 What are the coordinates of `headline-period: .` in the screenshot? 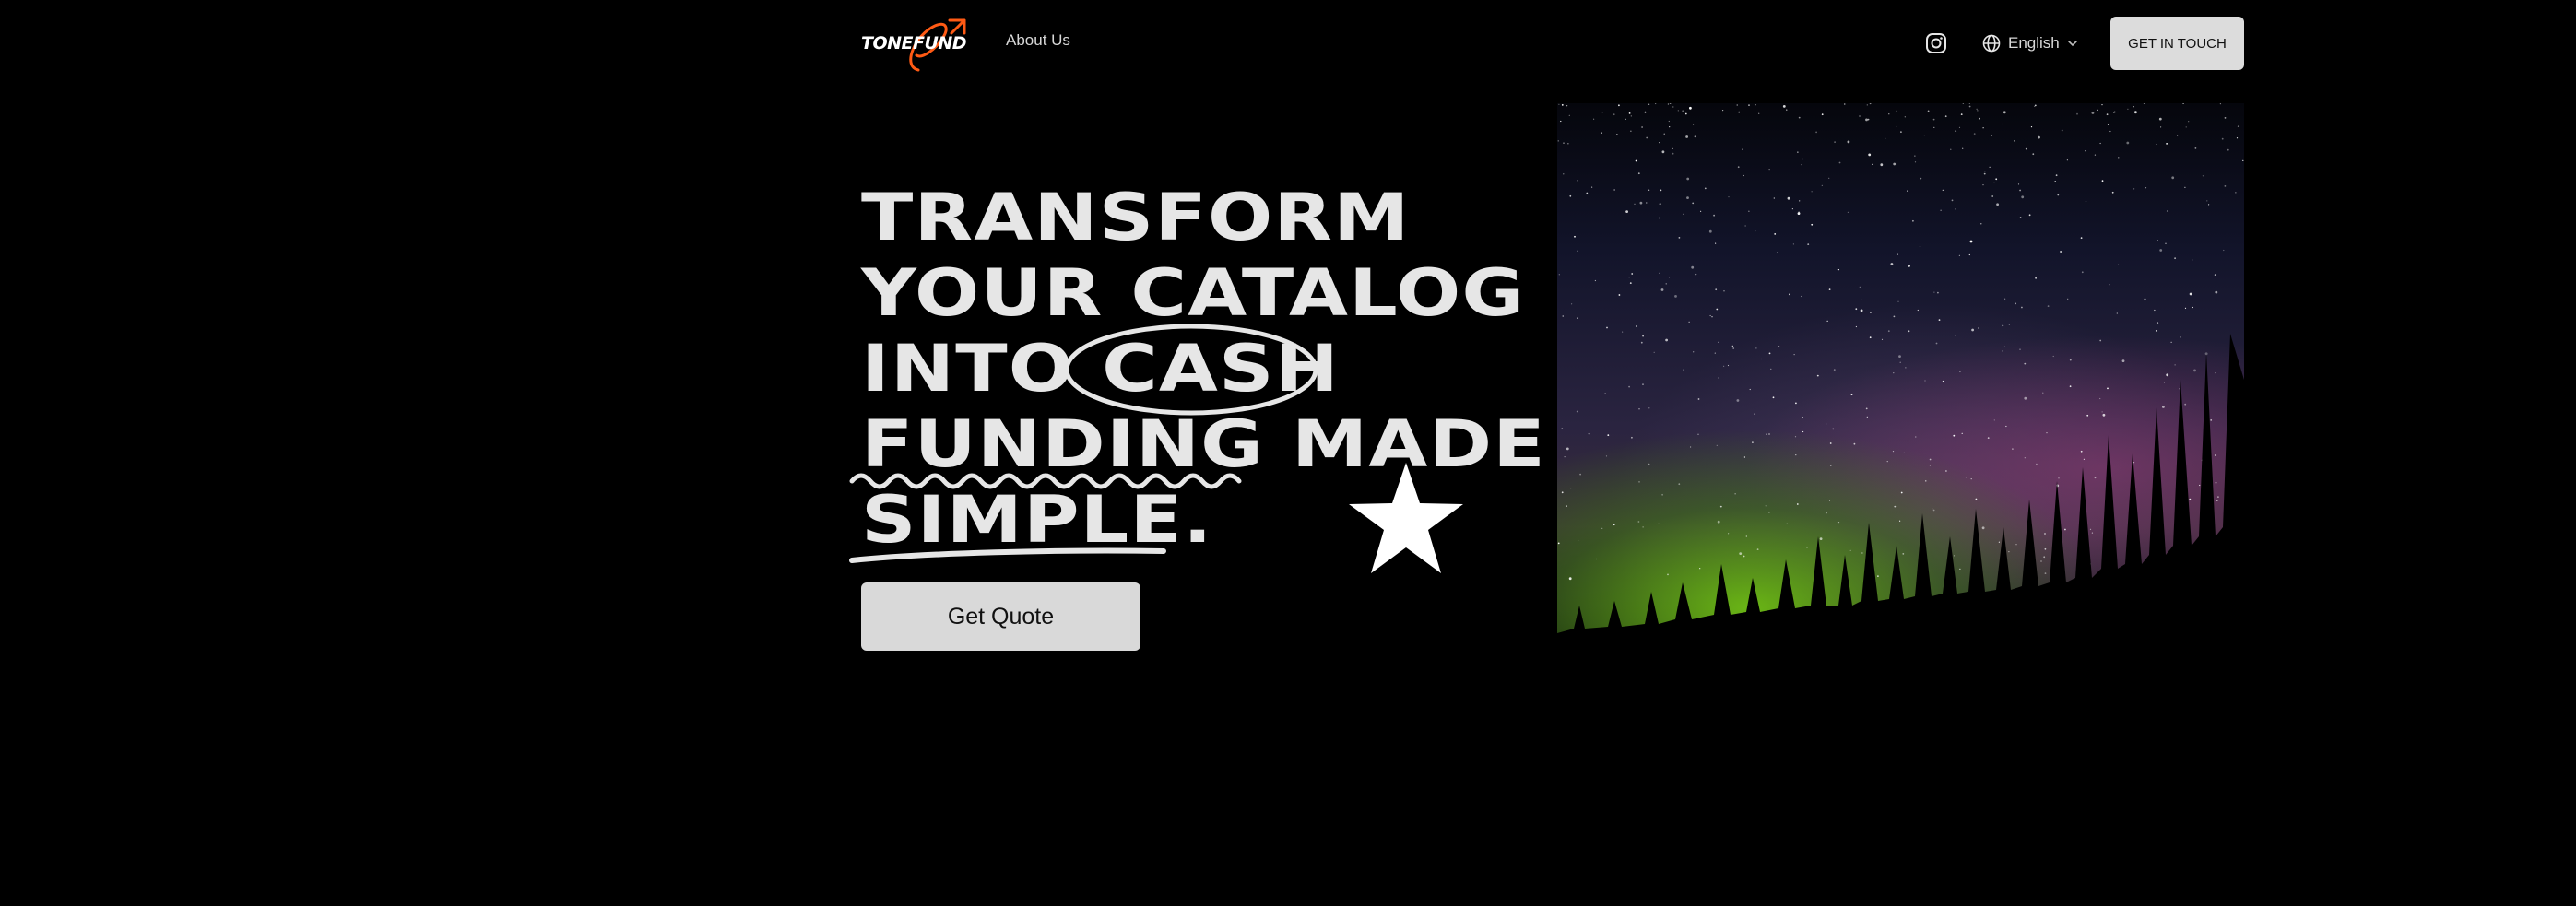 It's located at (1198, 520).